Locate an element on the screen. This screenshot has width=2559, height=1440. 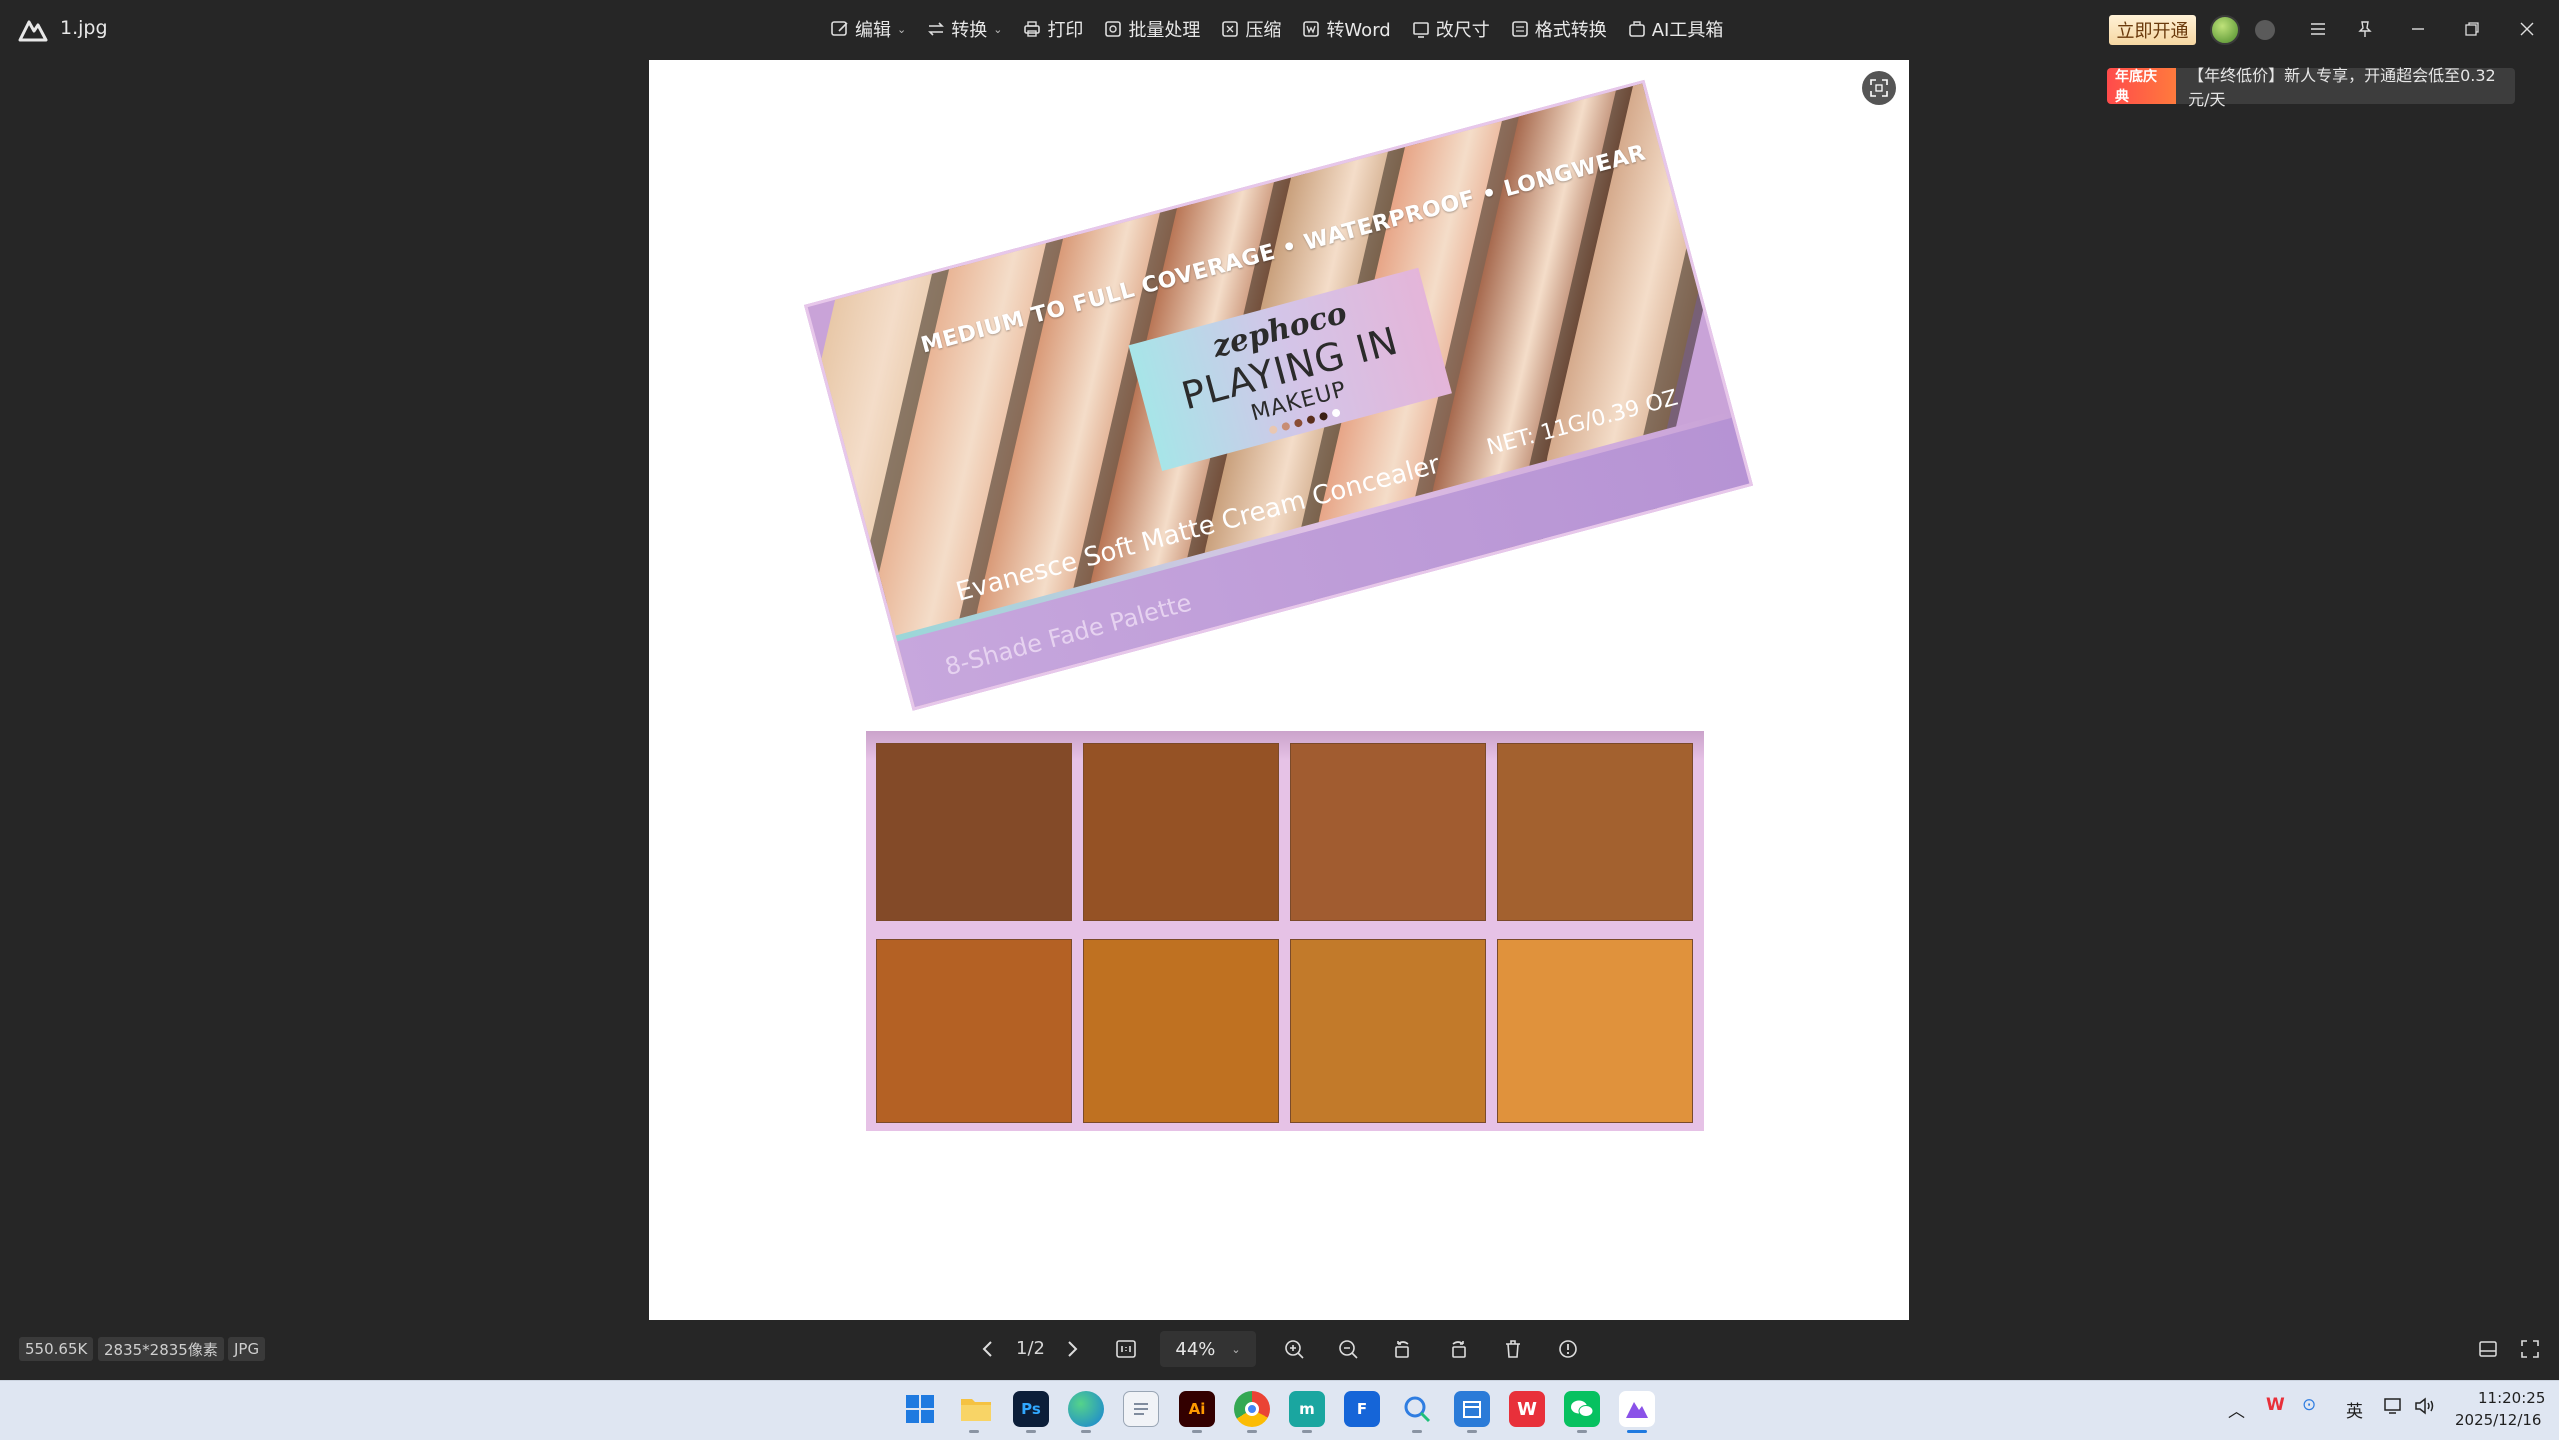
fullscreen-icon is located at coordinates (2530, 1349).